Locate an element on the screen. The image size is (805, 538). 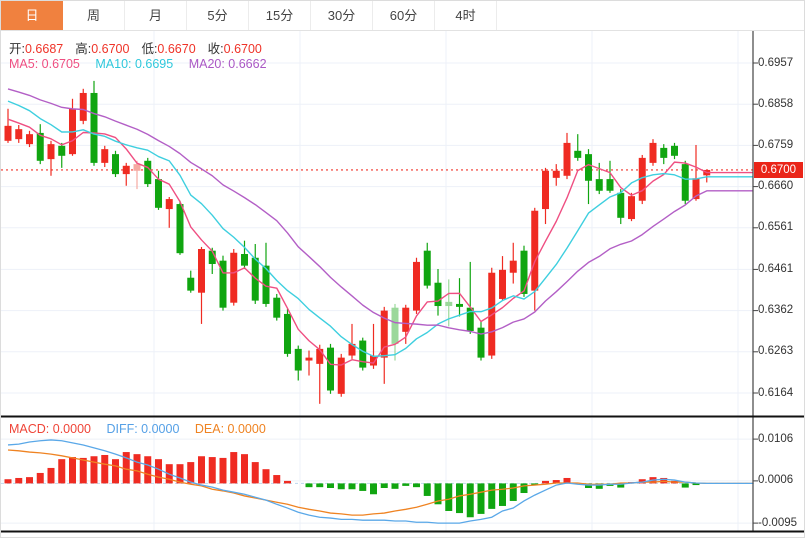
ma-row: MA5: 0.6705 MA10: 0.6695 MA20: 0.6662 is located at coordinates (144, 64).